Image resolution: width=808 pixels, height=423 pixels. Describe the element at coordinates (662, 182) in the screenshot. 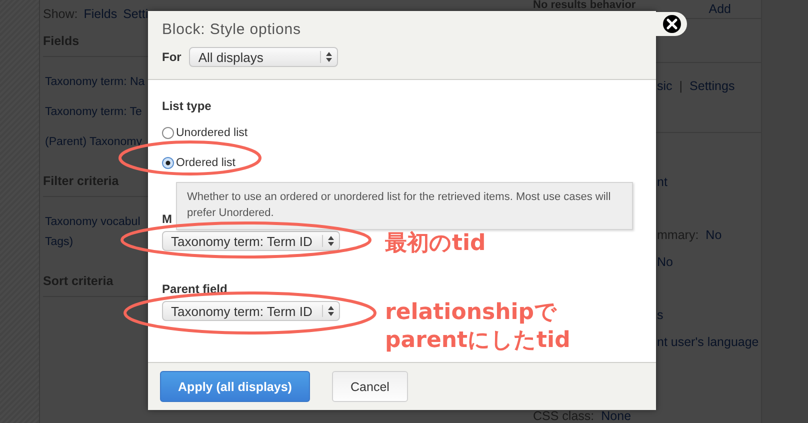

I see `setting-link: nt` at that location.